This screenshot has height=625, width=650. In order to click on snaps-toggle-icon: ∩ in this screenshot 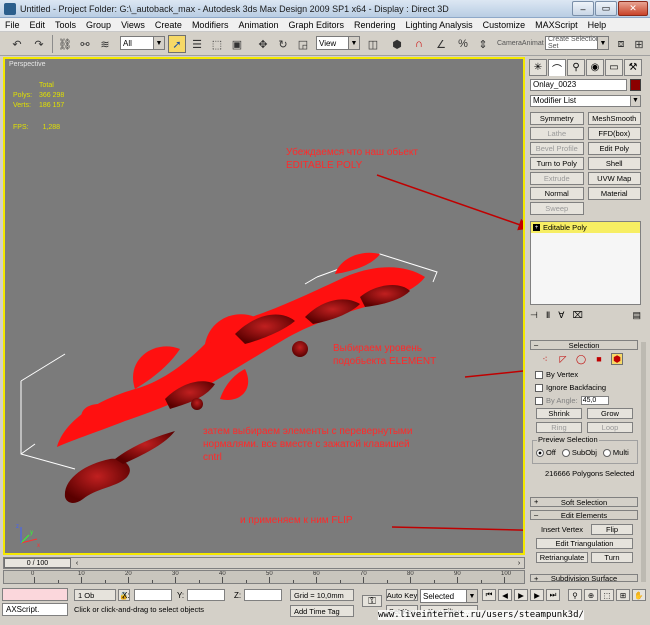, I will do `click(419, 44)`.